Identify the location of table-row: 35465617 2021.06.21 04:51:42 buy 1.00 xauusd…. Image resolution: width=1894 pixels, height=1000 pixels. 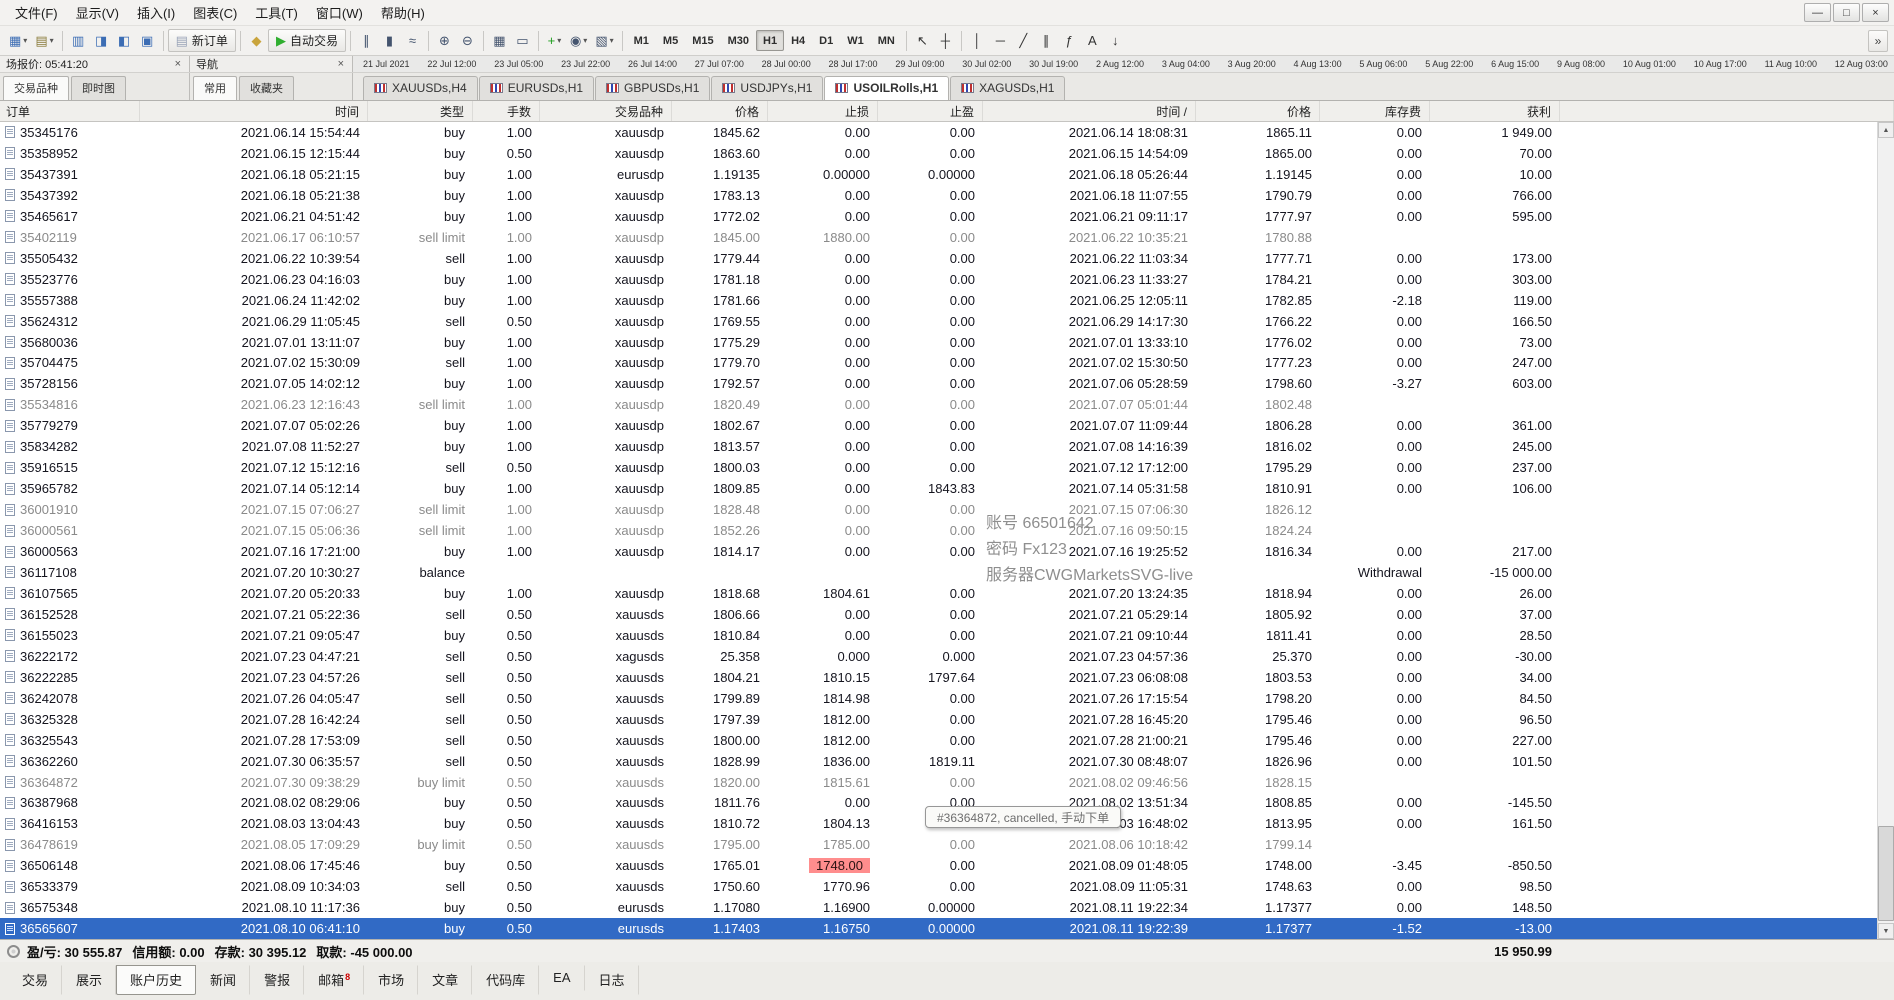
(947, 216).